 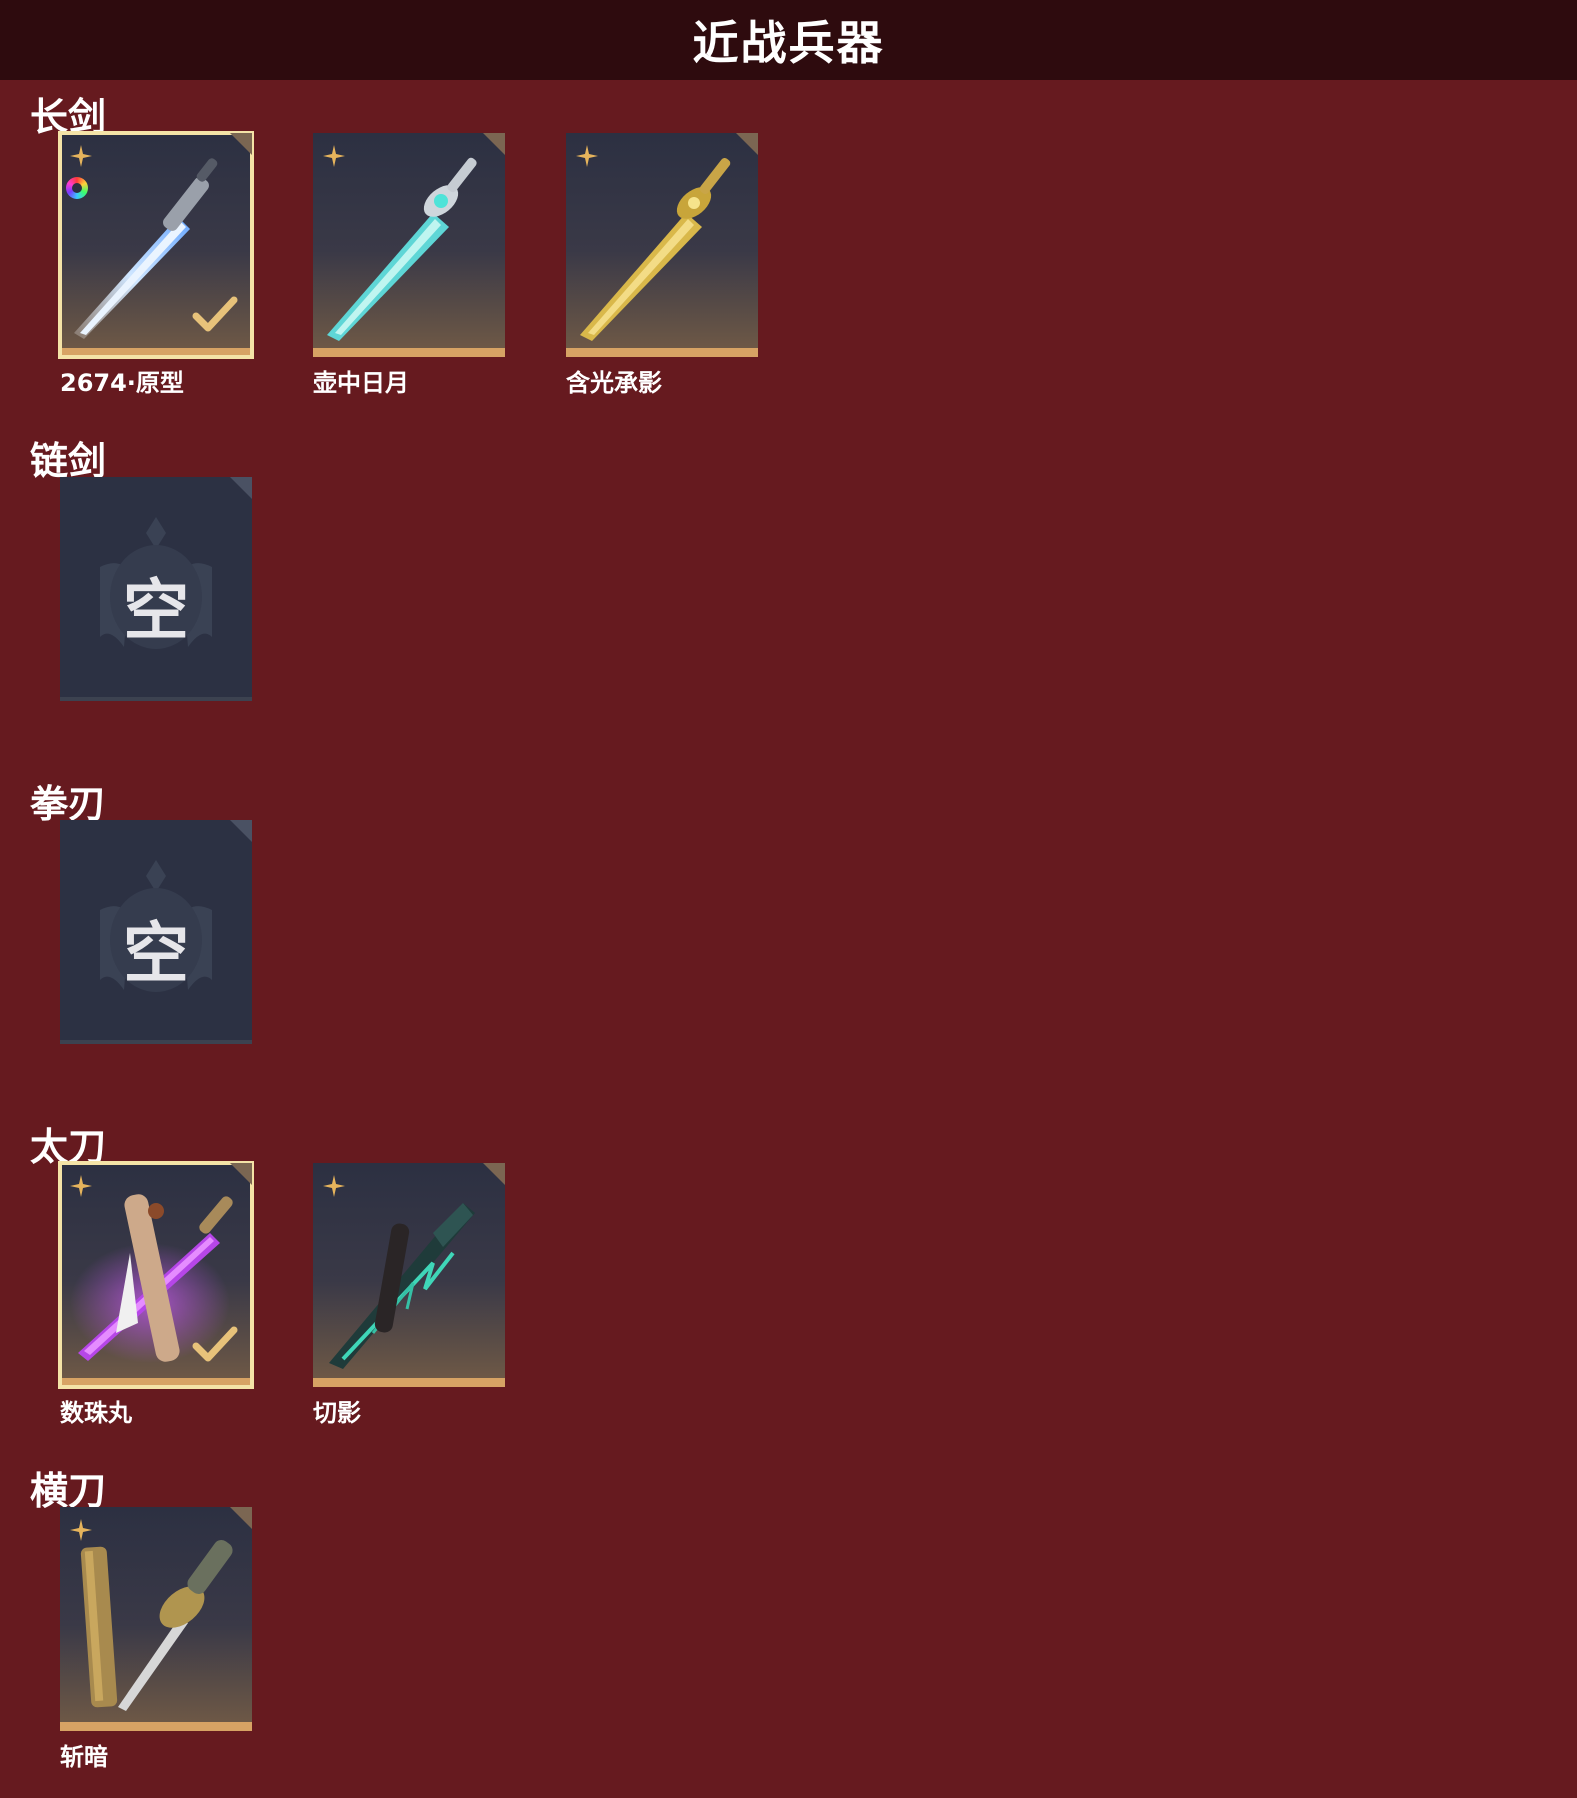 I want to click on weapon-item: 切影, so click(x=409, y=1295).